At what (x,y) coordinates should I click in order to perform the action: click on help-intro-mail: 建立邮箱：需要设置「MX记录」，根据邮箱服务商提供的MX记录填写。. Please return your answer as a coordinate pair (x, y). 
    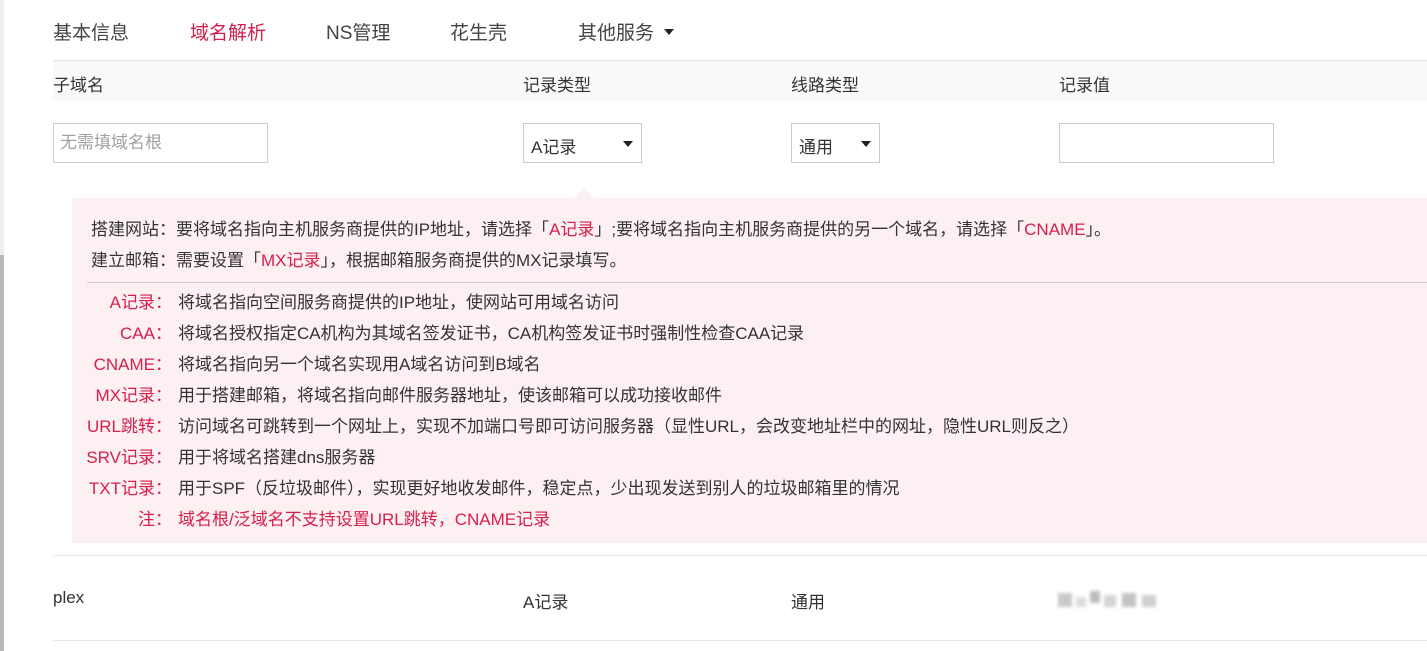
    Looking at the image, I should click on (359, 260).